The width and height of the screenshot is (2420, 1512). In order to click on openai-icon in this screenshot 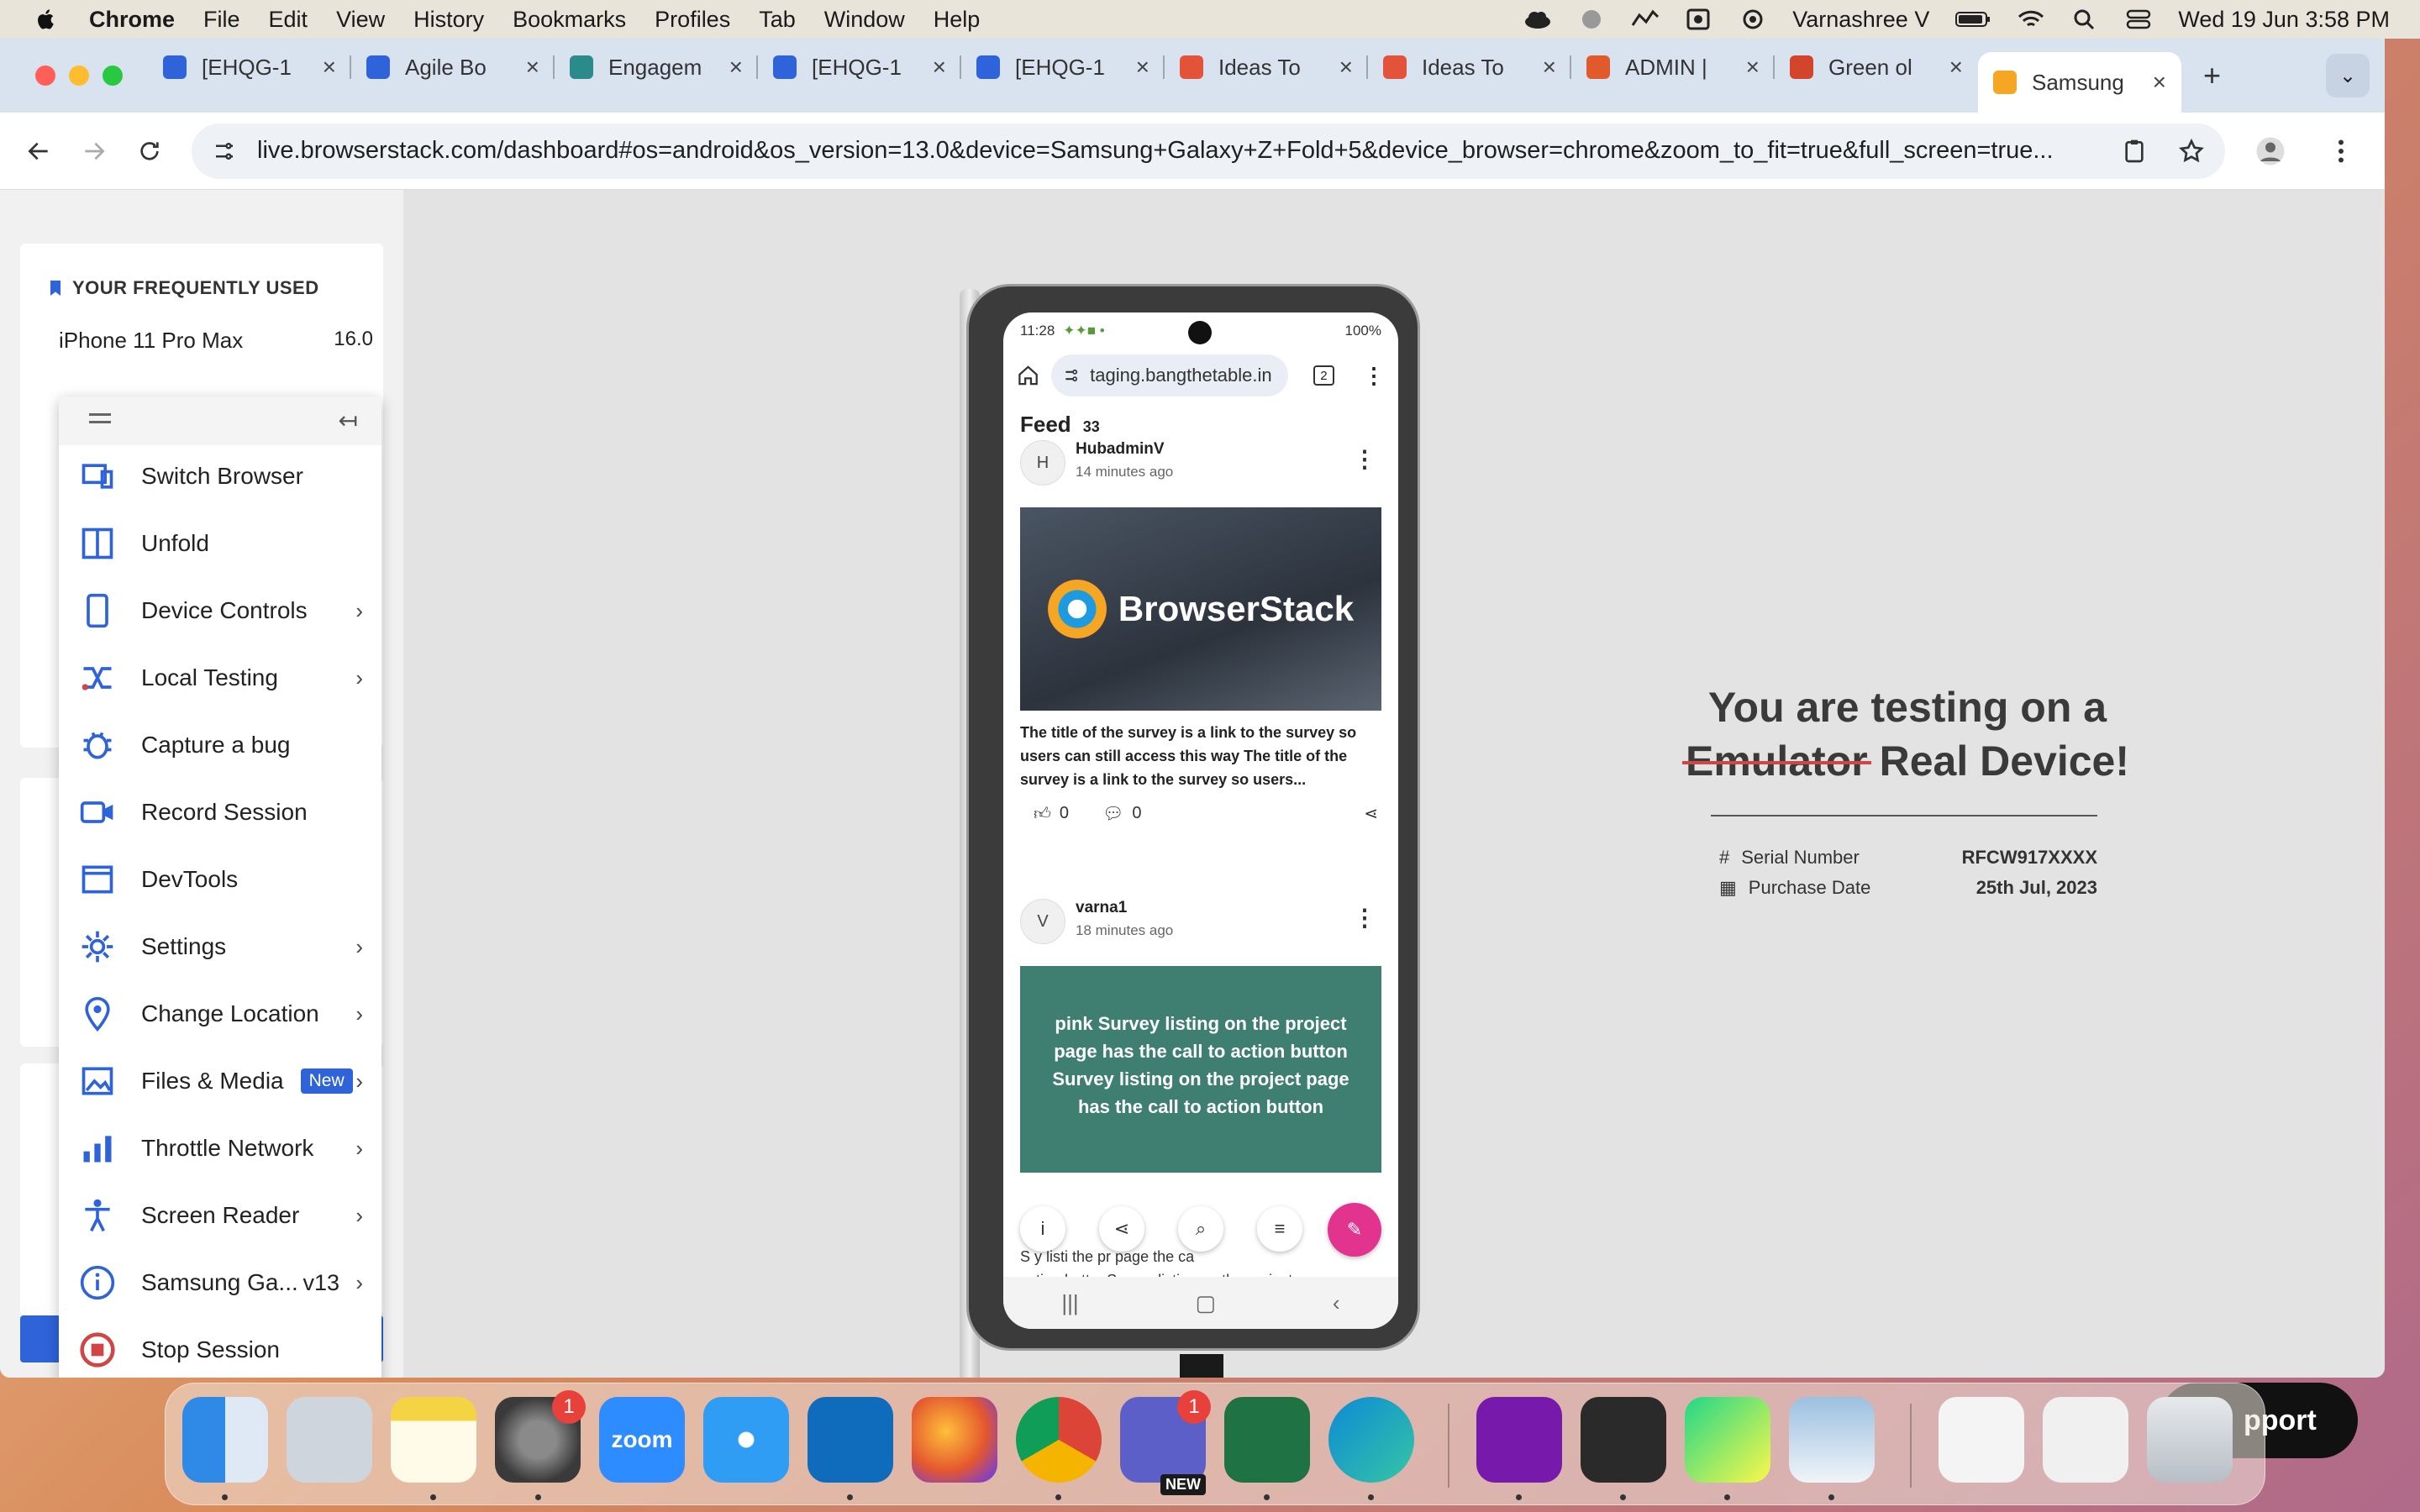, I will do `click(1753, 19)`.